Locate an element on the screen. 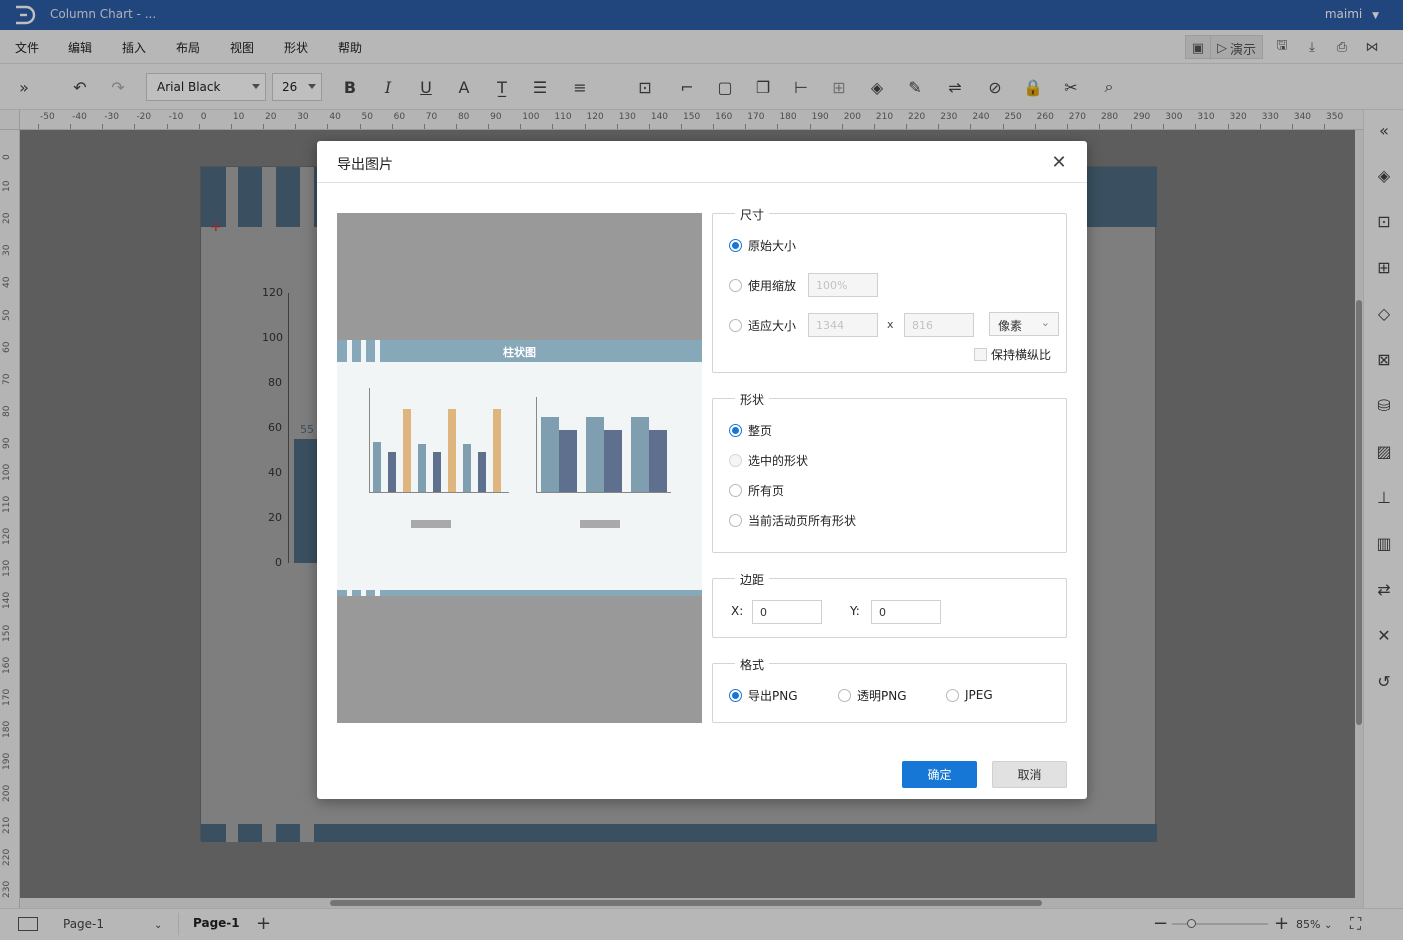  confirm-button: 确定 is located at coordinates (939, 774).